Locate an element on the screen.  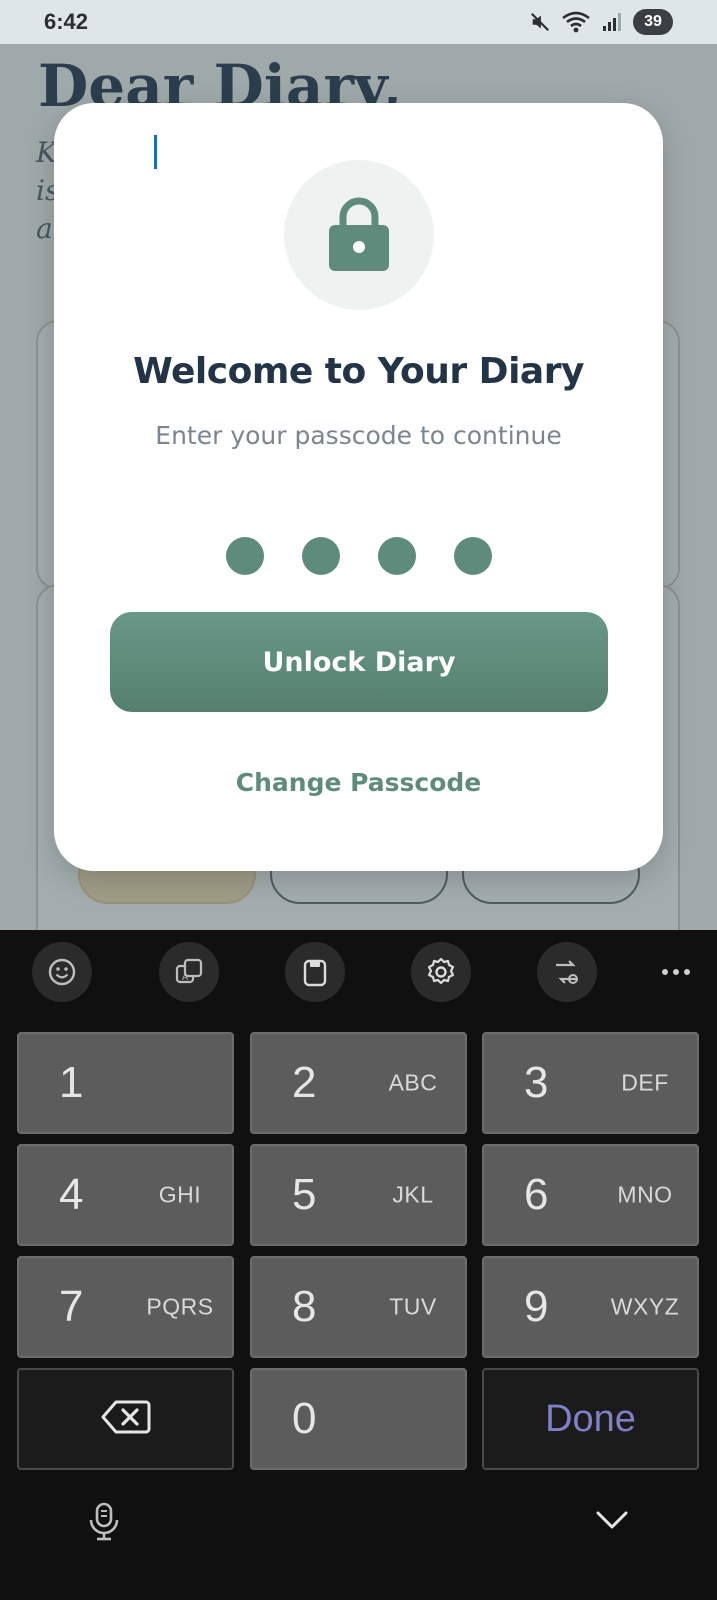
key-2: 2 ABC is located at coordinates (358, 1083).